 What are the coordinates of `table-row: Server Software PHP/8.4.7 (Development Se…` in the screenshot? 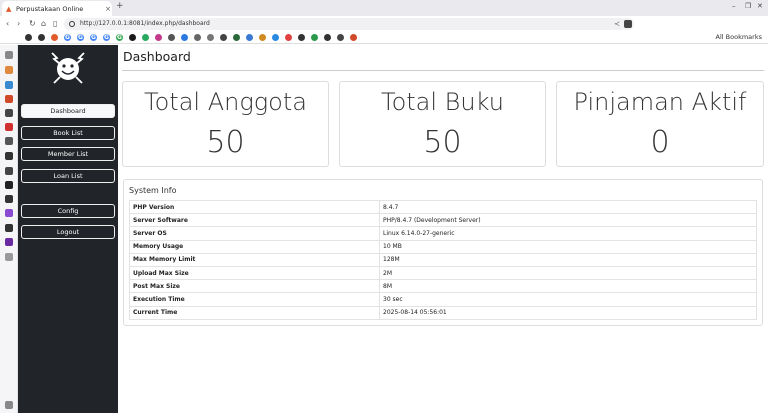 It's located at (443, 220).